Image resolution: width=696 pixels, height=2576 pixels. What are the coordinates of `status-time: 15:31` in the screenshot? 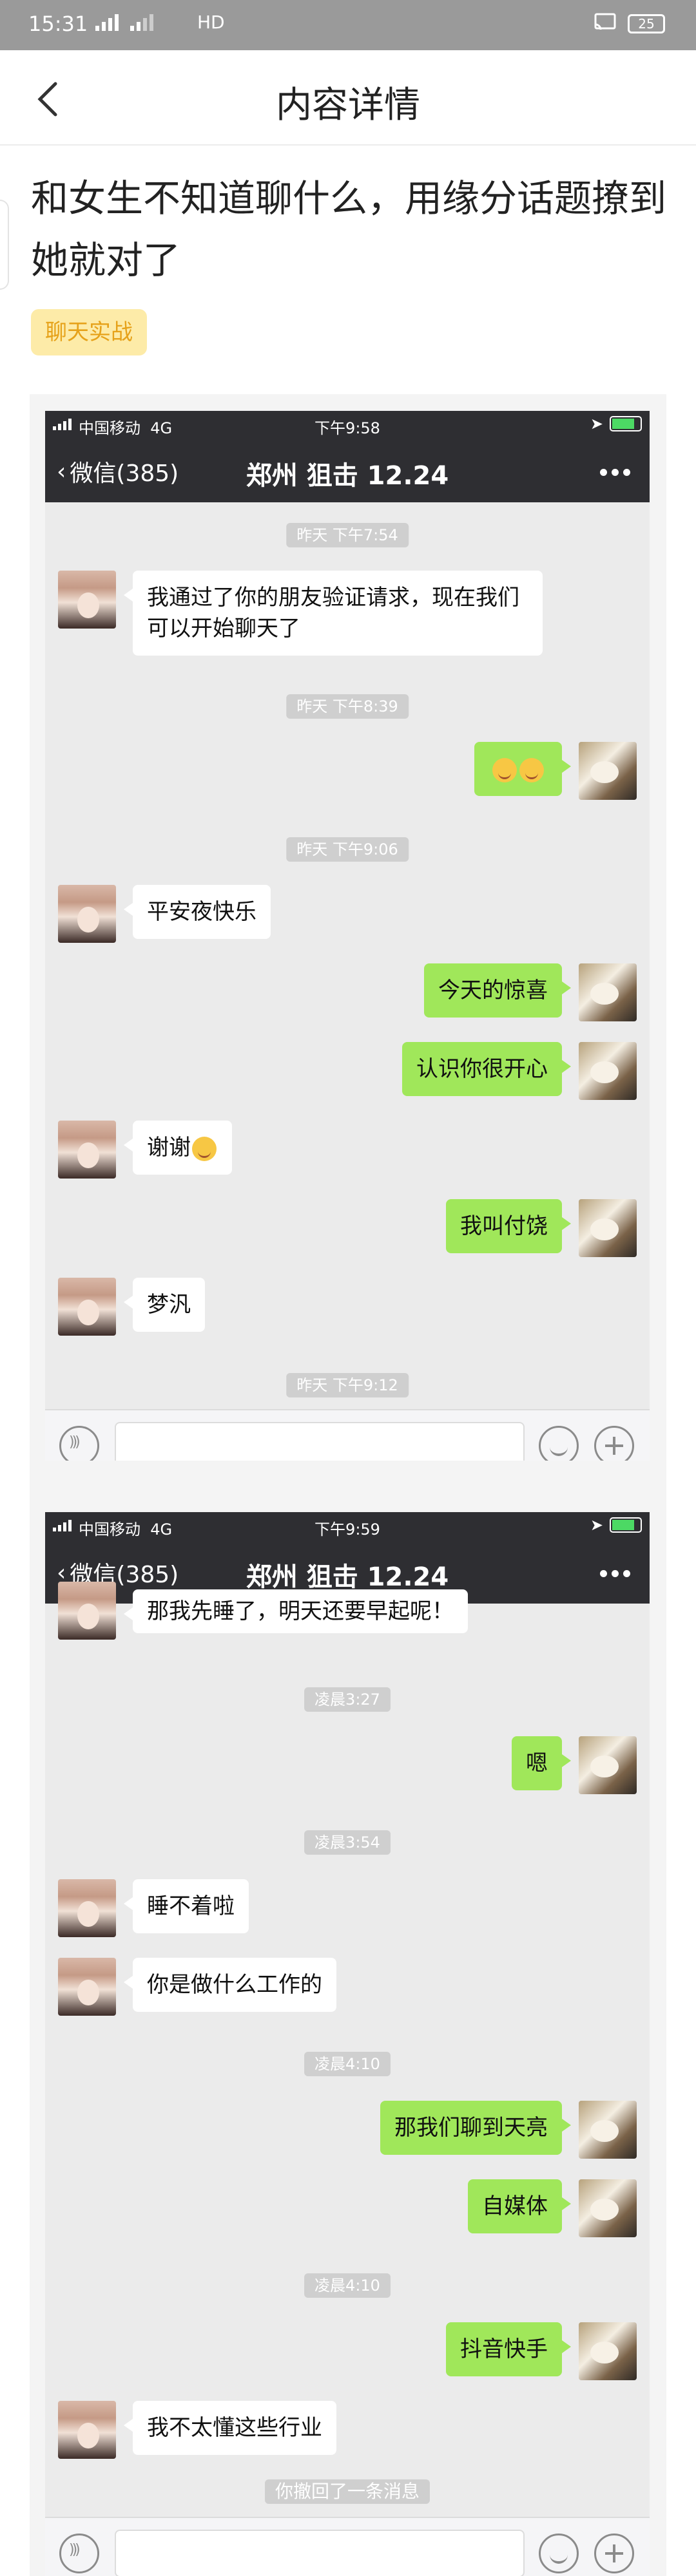 It's located at (58, 24).